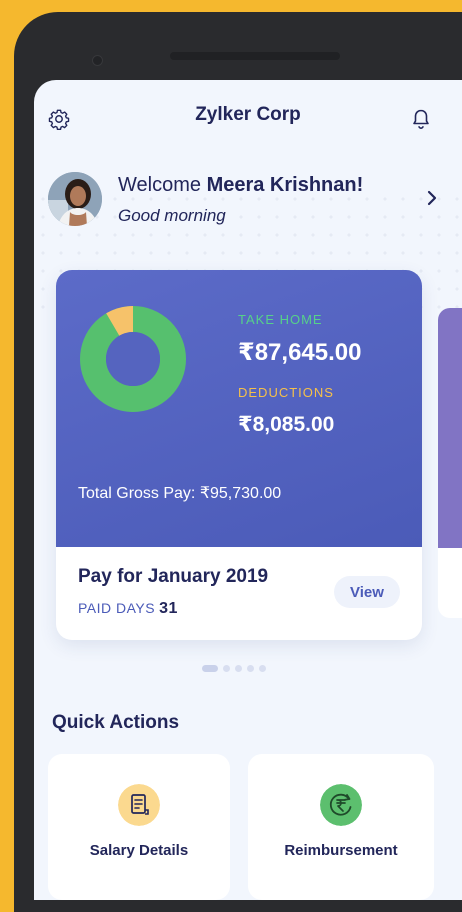 This screenshot has height=912, width=462. Describe the element at coordinates (116, 722) in the screenshot. I see `quick-actions-title: Quick Actions` at that location.